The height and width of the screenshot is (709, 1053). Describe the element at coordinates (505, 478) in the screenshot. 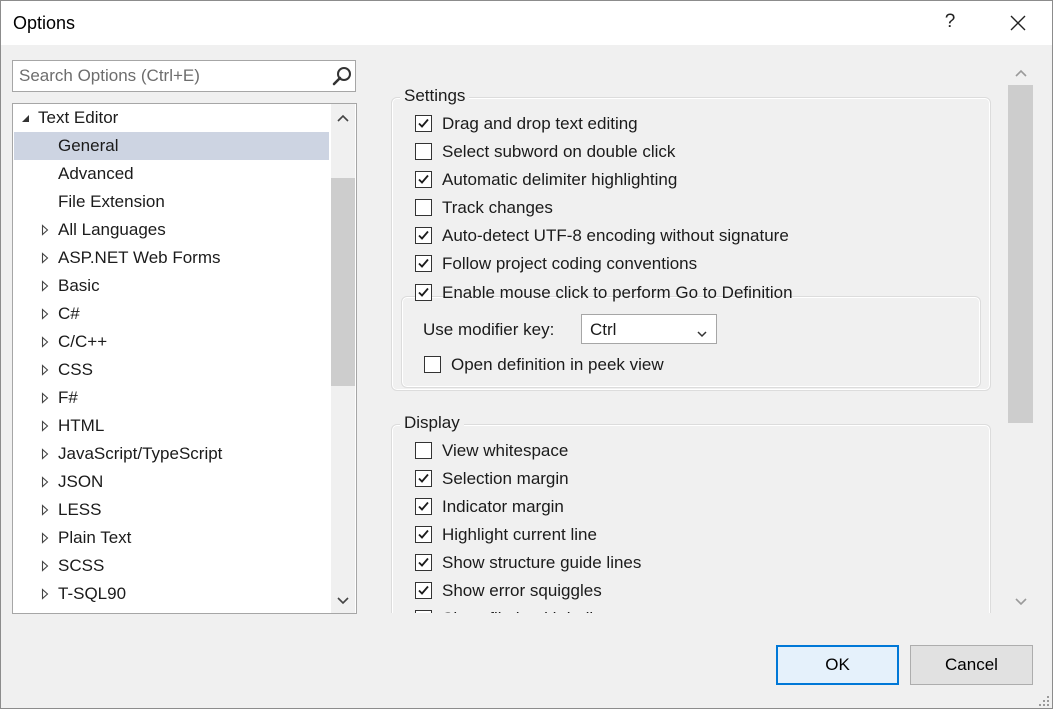

I see `checkbox-label: Selection margin` at that location.